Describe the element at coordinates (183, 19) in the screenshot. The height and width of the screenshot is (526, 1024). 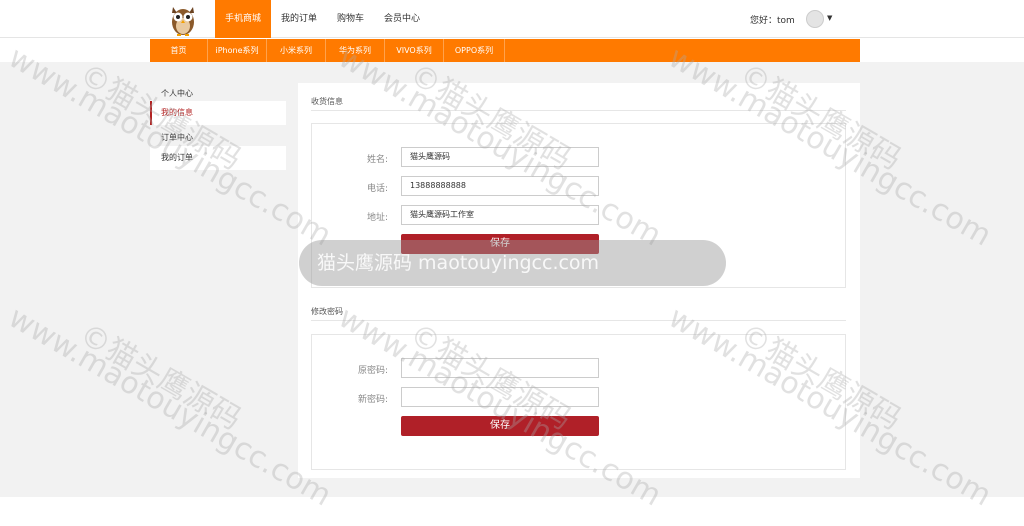
I see `owl-logo-icon` at that location.